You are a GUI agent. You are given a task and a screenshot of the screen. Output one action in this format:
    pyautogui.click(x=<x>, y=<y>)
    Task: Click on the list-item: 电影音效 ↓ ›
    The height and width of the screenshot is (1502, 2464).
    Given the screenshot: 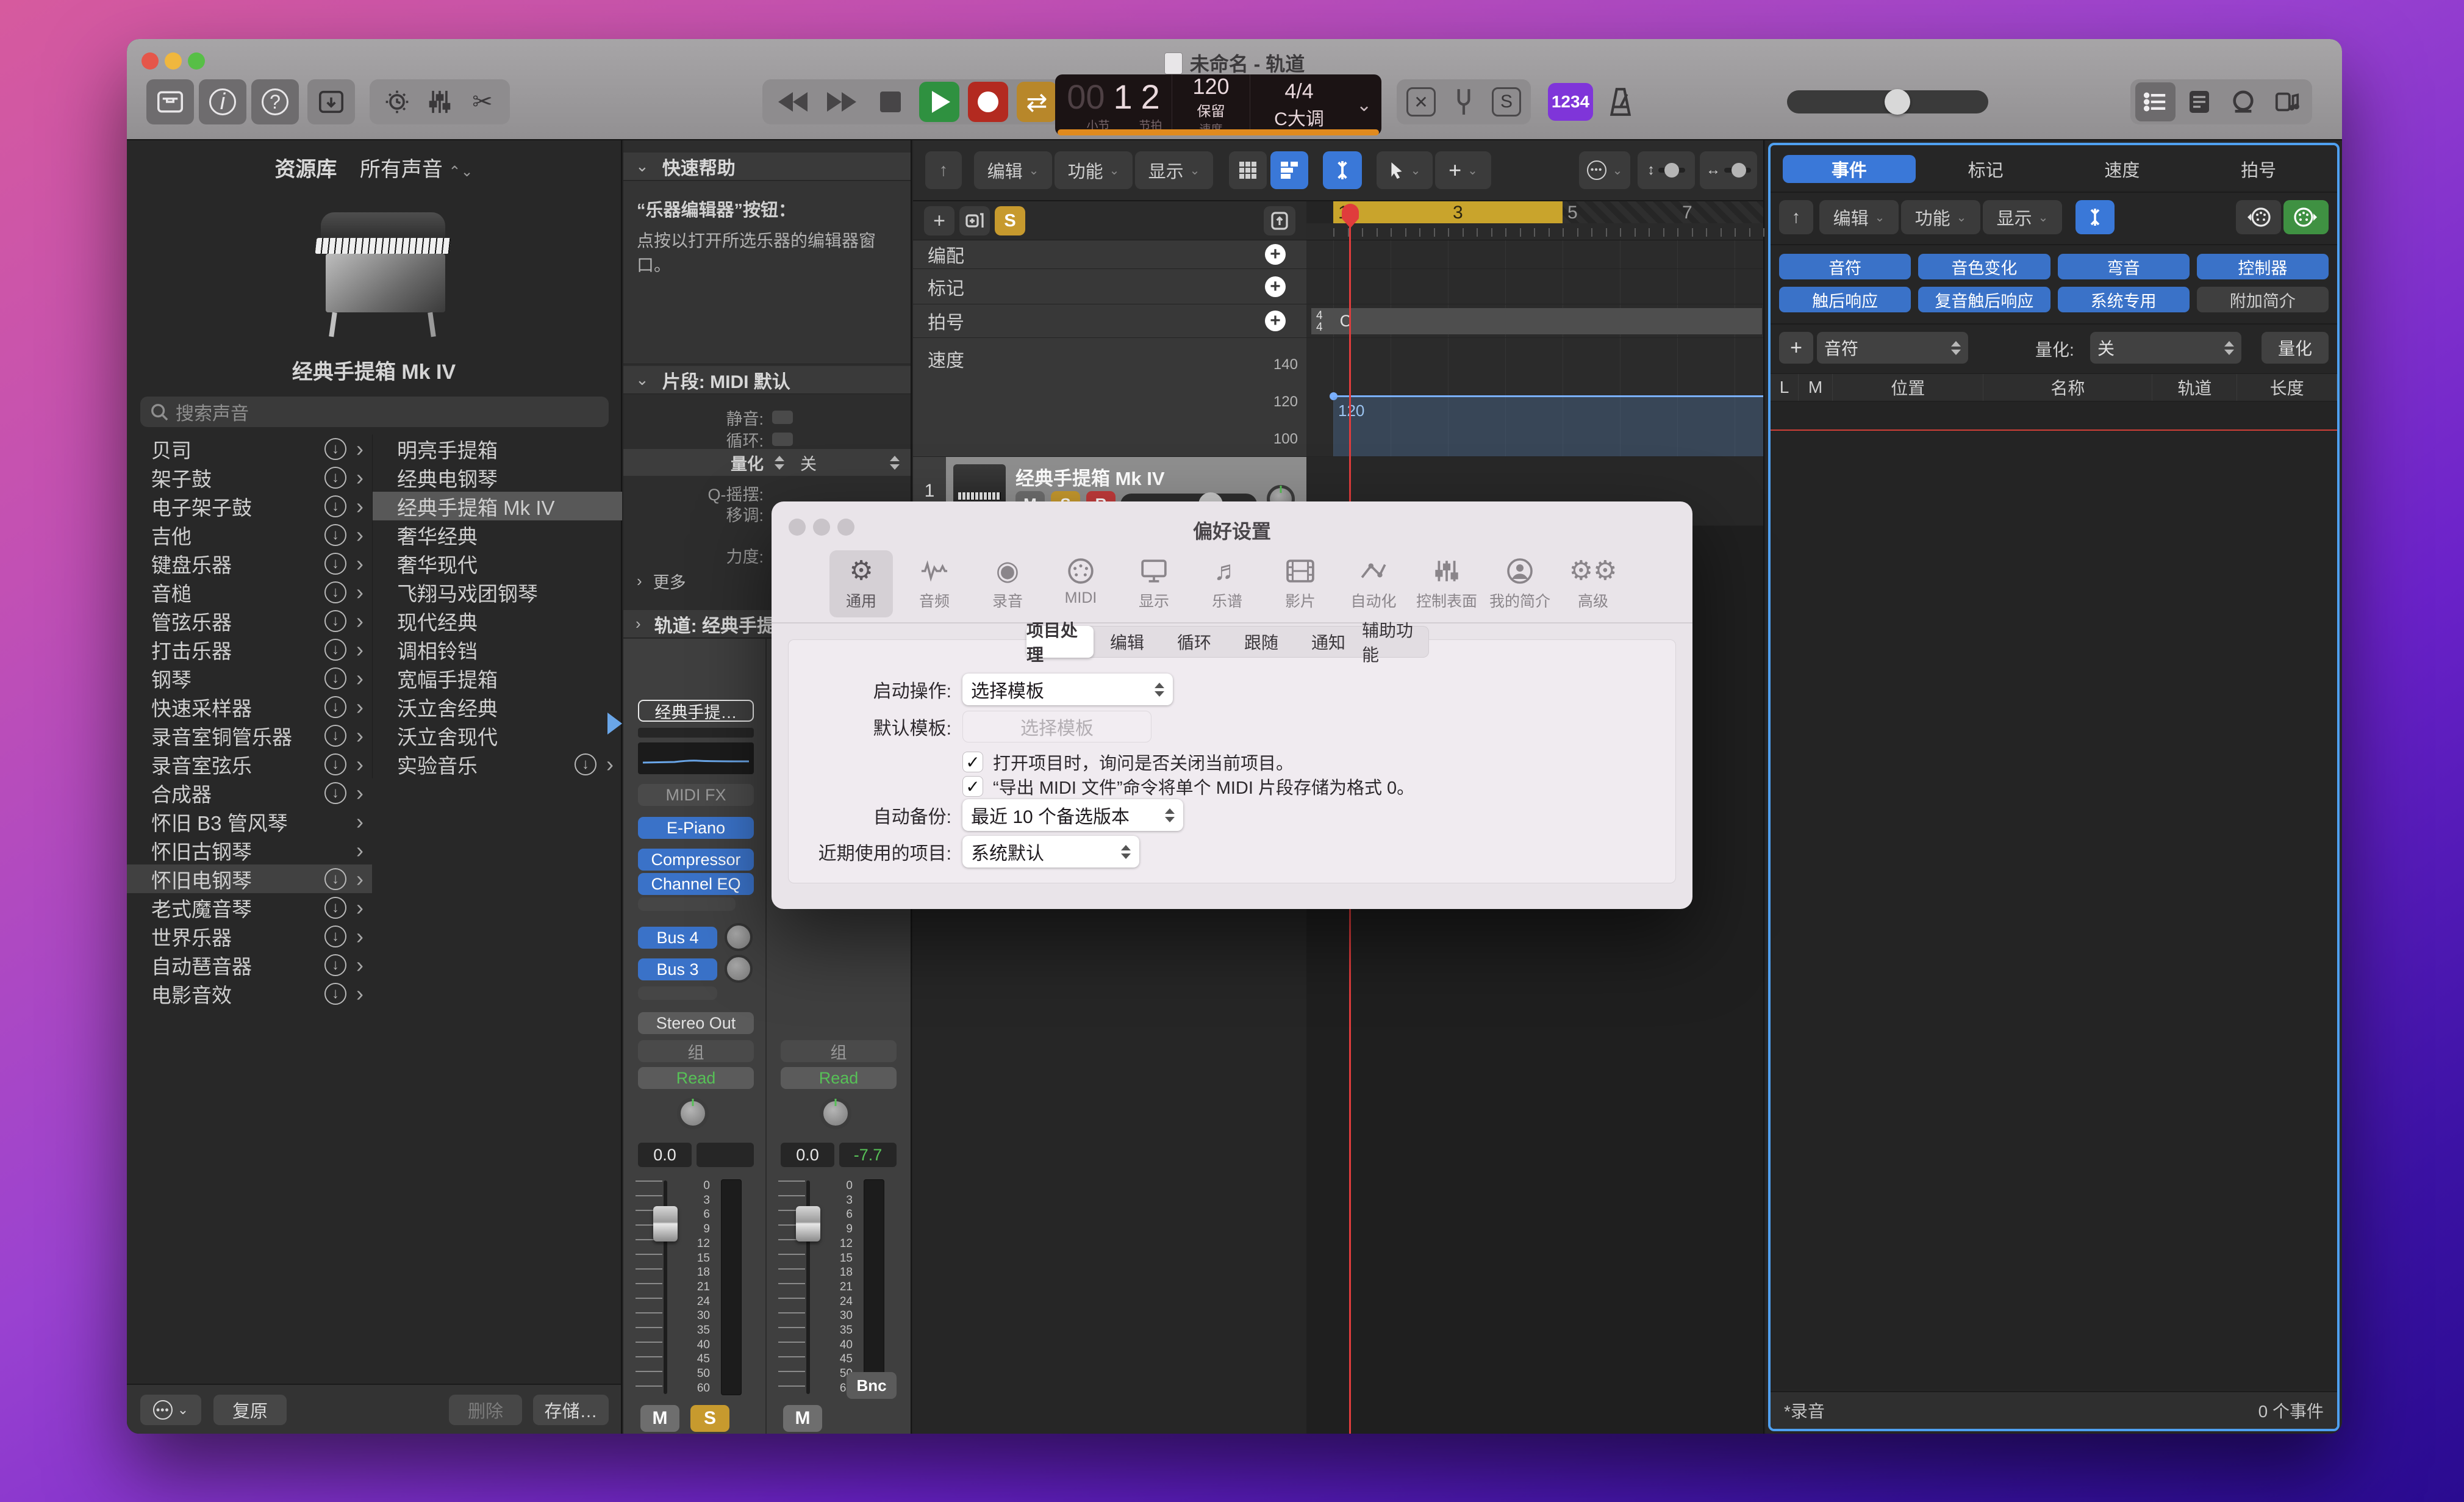 What is the action you would take?
    pyautogui.click(x=249, y=993)
    